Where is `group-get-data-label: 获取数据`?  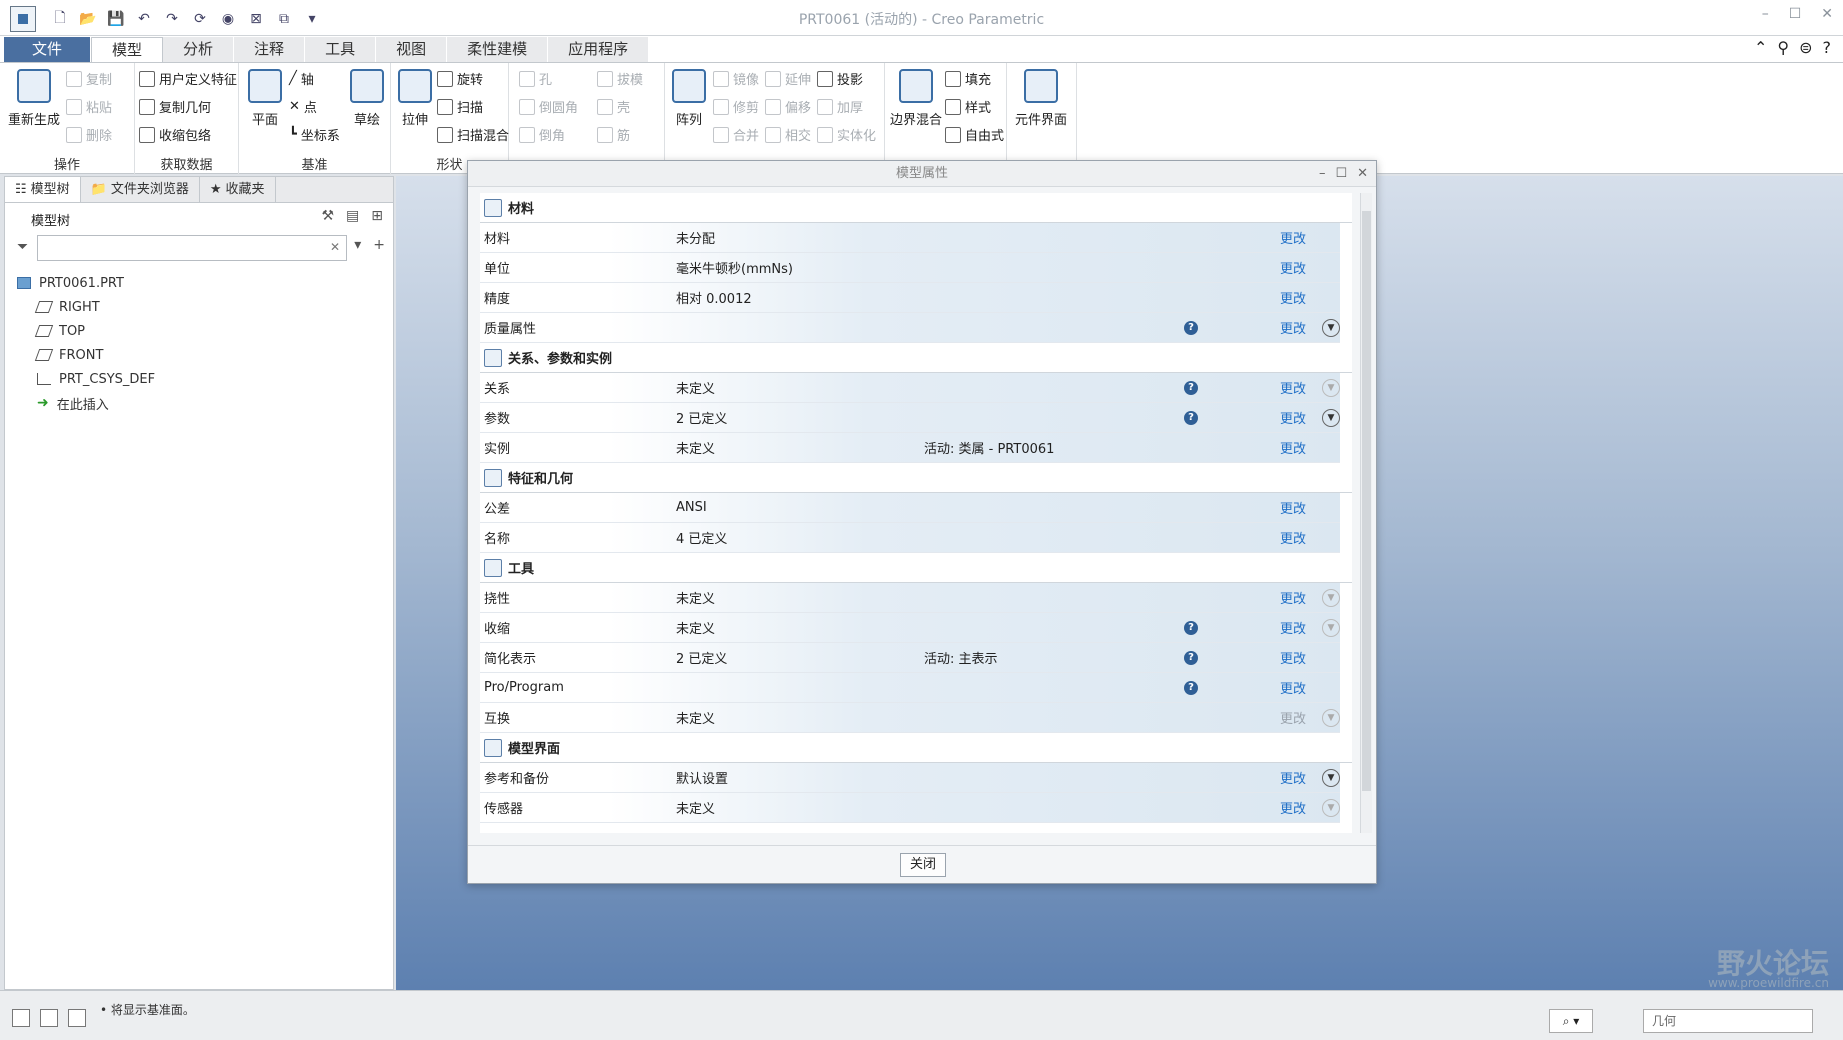 group-get-data-label: 获取数据 is located at coordinates (186, 163).